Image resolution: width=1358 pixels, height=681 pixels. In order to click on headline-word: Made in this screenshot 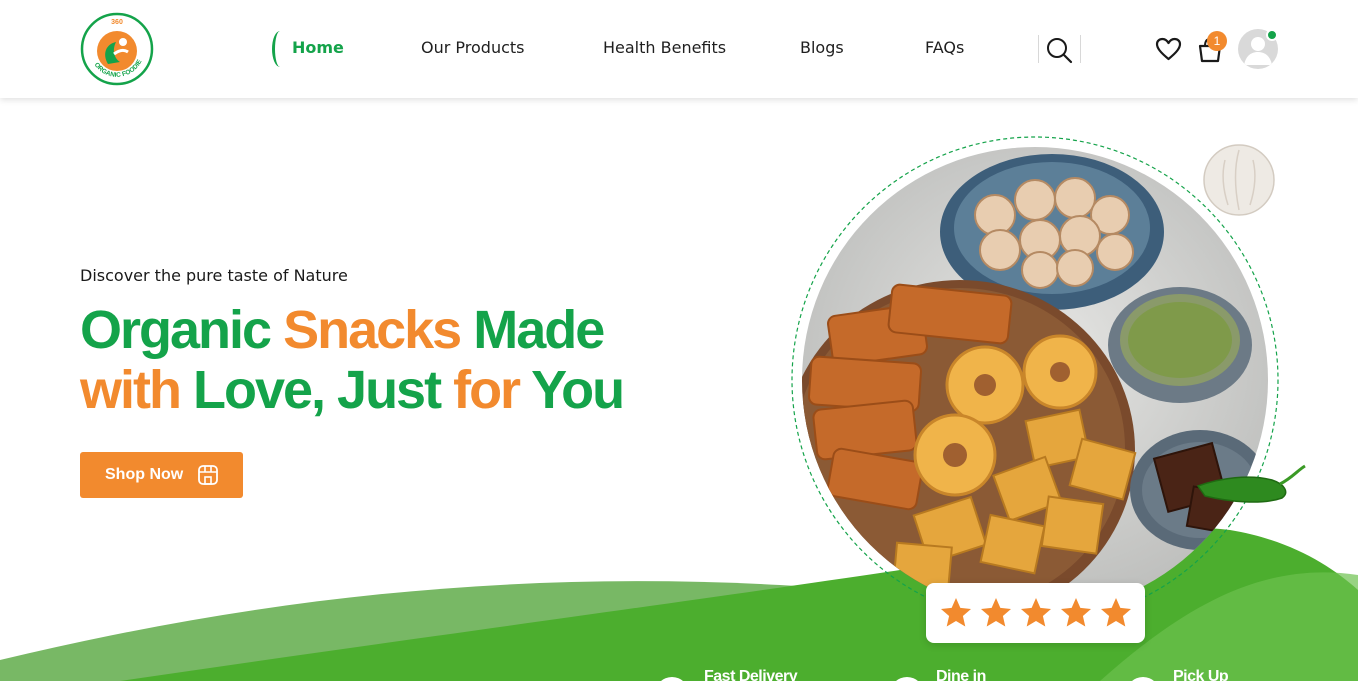, I will do `click(539, 330)`.